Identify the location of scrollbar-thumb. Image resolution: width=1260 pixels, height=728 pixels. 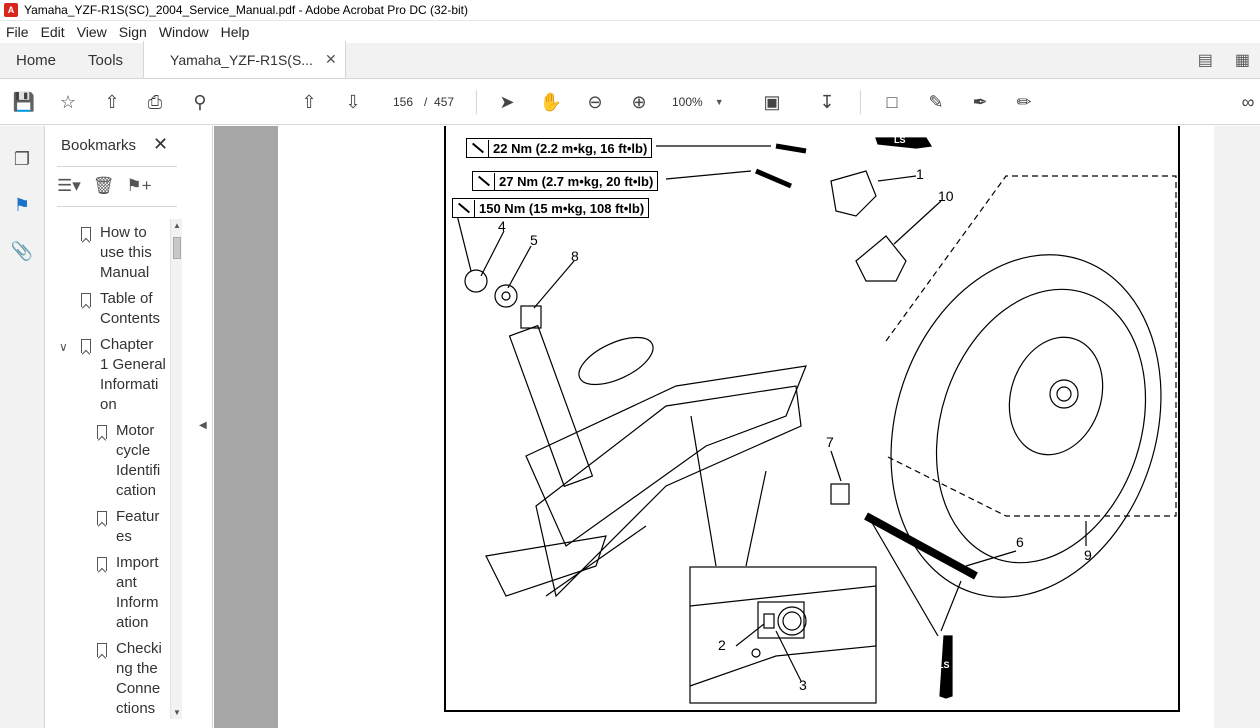
(177, 248).